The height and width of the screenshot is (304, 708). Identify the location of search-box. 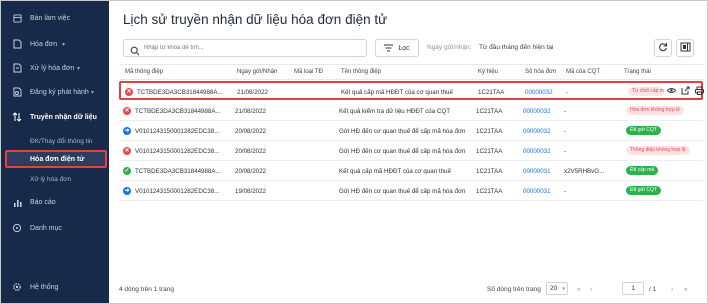
(245, 48).